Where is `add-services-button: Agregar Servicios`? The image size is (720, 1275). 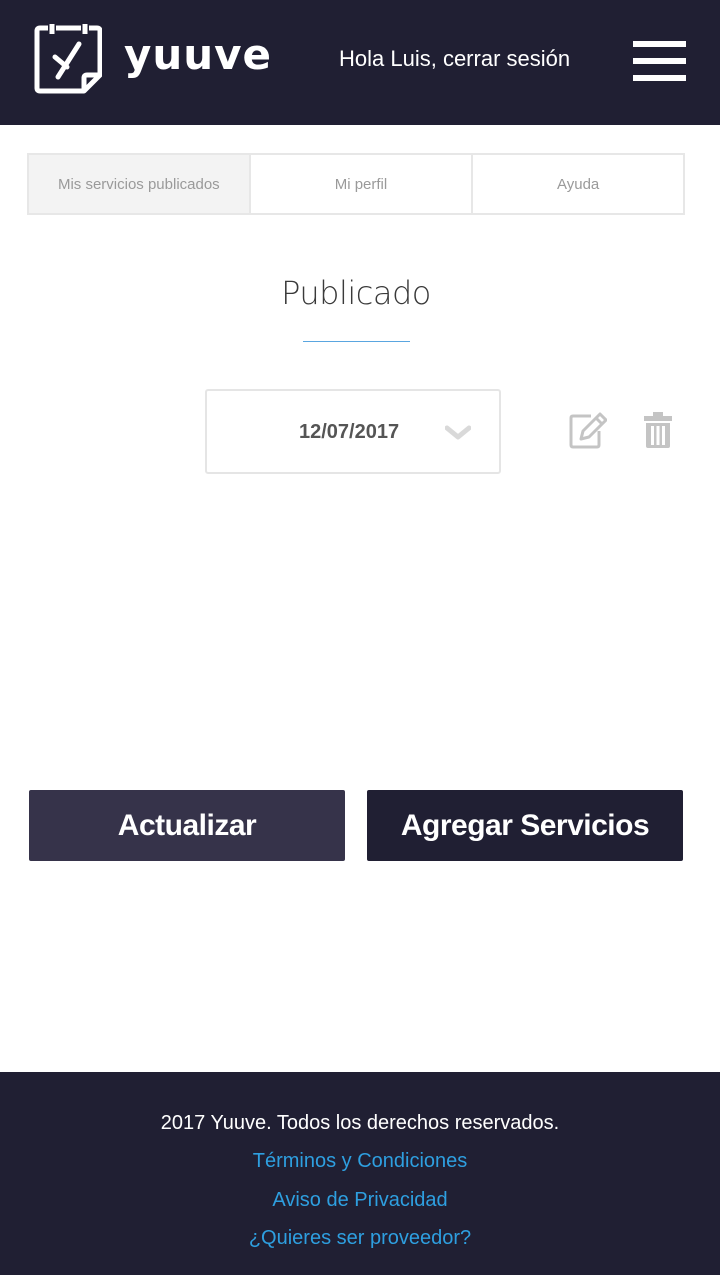 add-services-button: Agregar Servicios is located at coordinates (525, 825).